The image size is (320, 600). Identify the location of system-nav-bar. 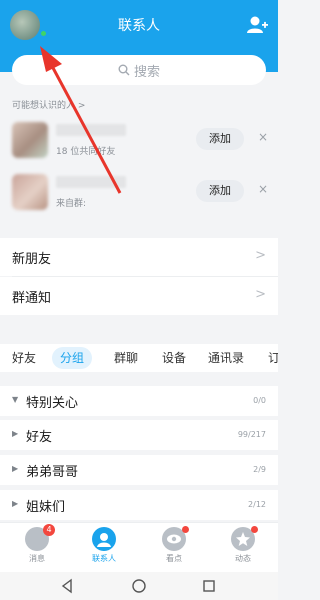
(139, 586).